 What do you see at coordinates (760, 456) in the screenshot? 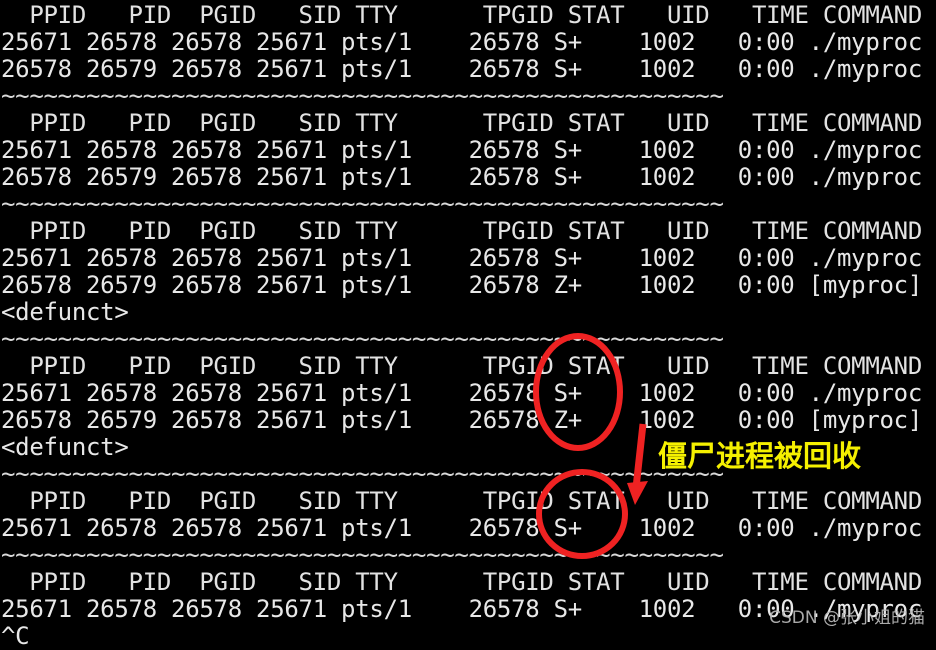
I see `zombie-reaped-note: 僵尸进程被回收` at bounding box center [760, 456].